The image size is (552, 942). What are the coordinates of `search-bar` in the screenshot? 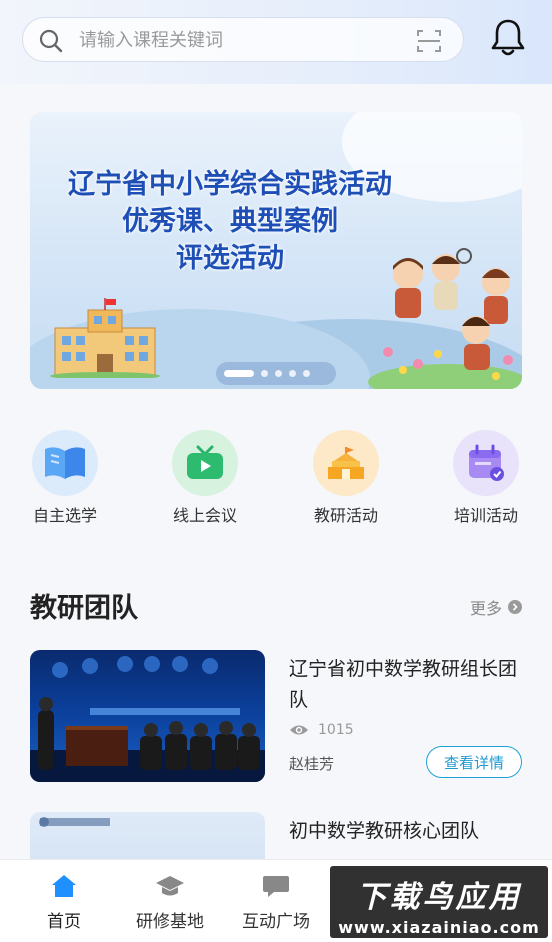 It's located at (243, 39).